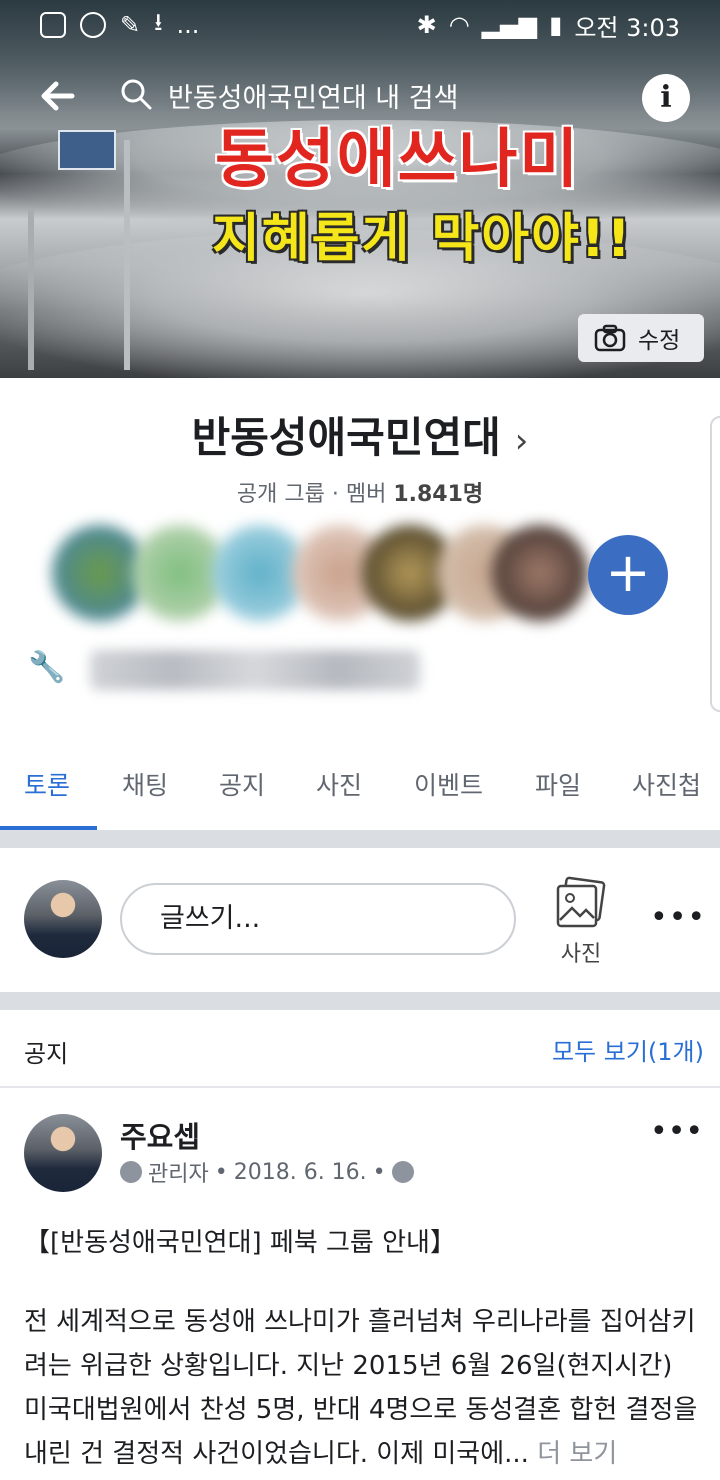 The height and width of the screenshot is (1480, 720). Describe the element at coordinates (47, 667) in the screenshot. I see `wrench-icon: 🔧` at that location.